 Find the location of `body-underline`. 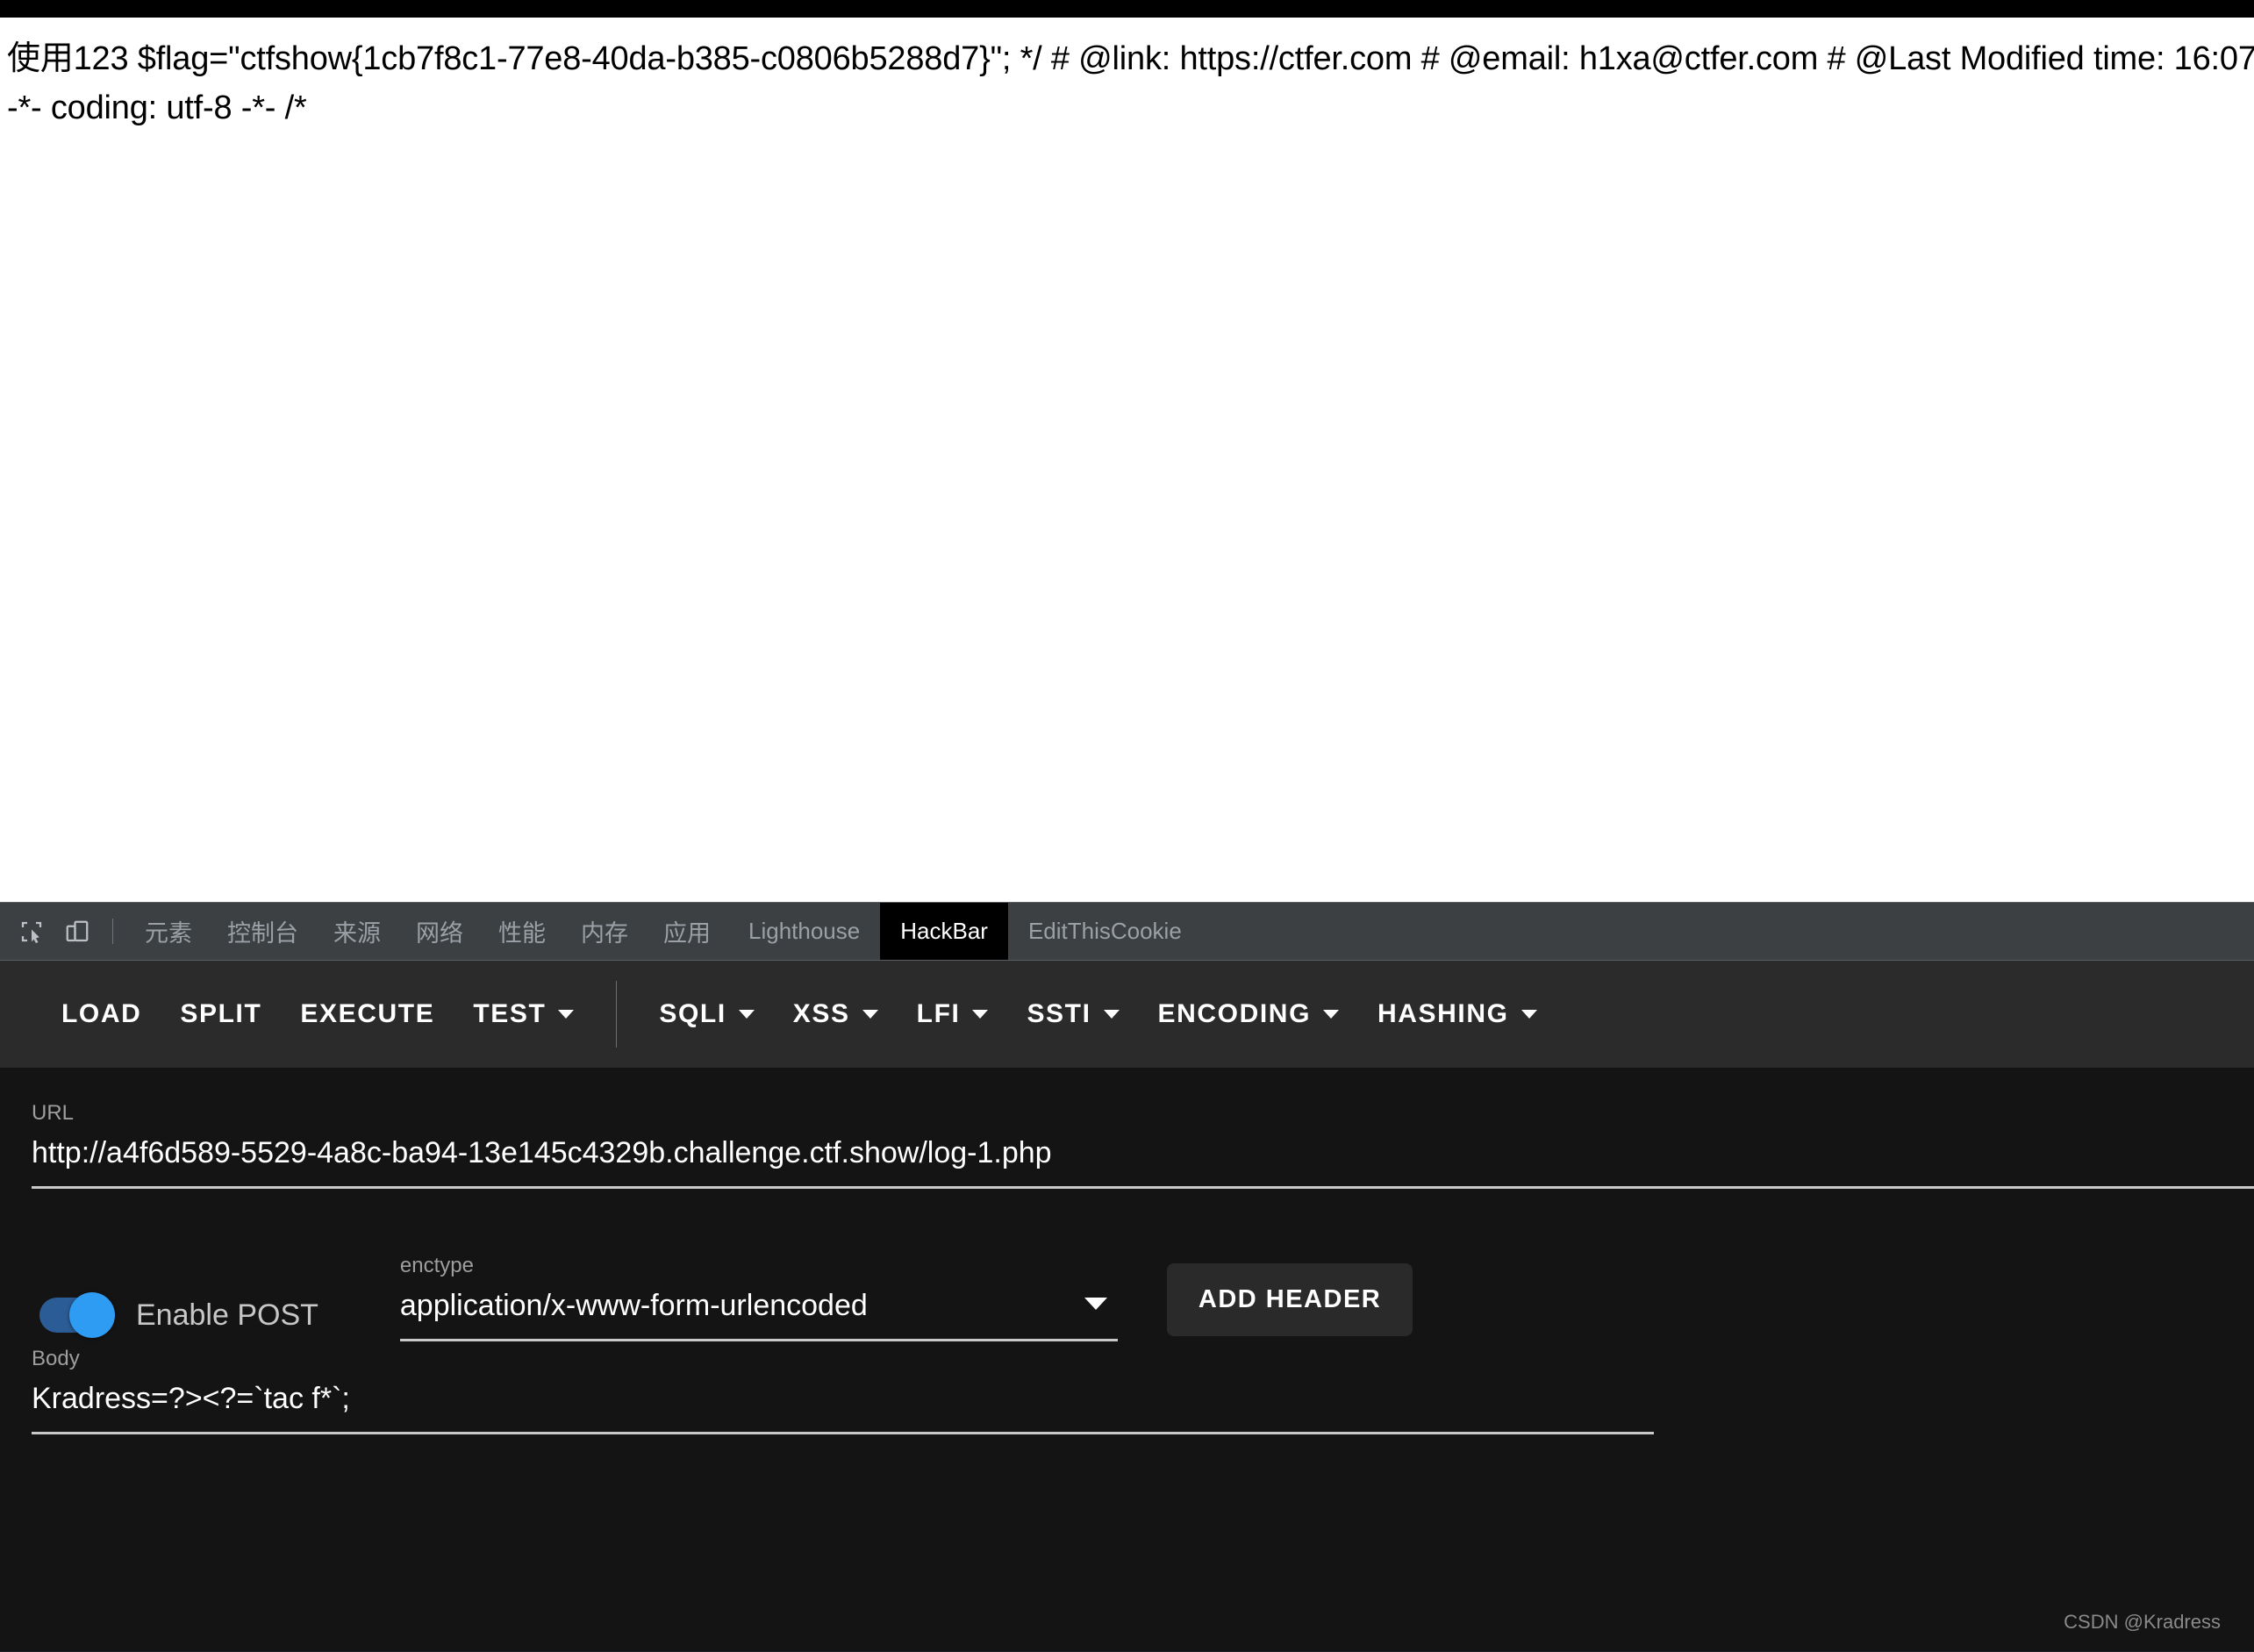

body-underline is located at coordinates (843, 1433).